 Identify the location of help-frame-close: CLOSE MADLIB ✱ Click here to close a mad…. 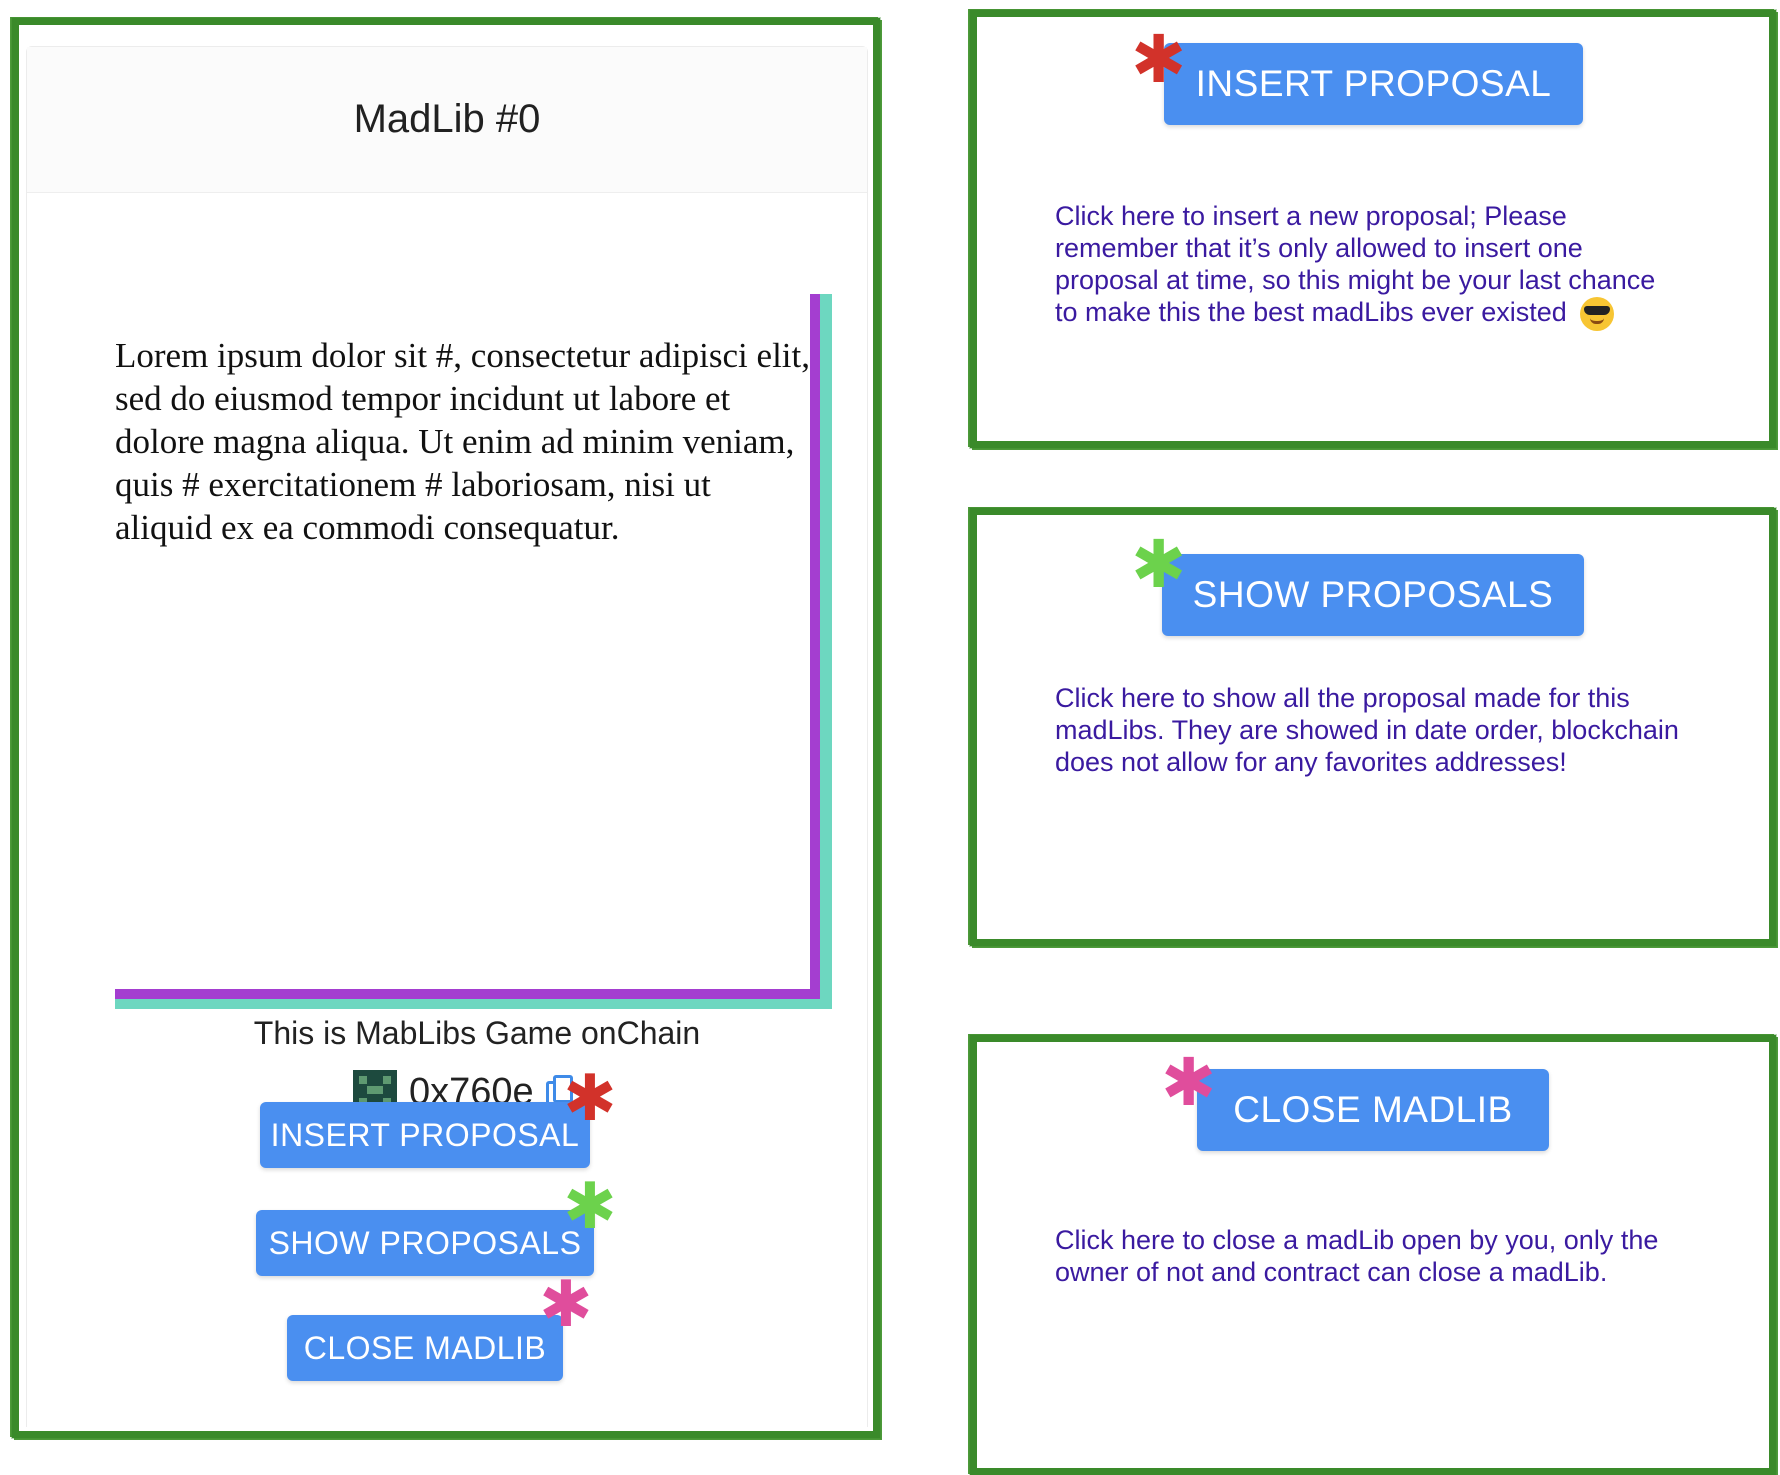
(1373, 1255).